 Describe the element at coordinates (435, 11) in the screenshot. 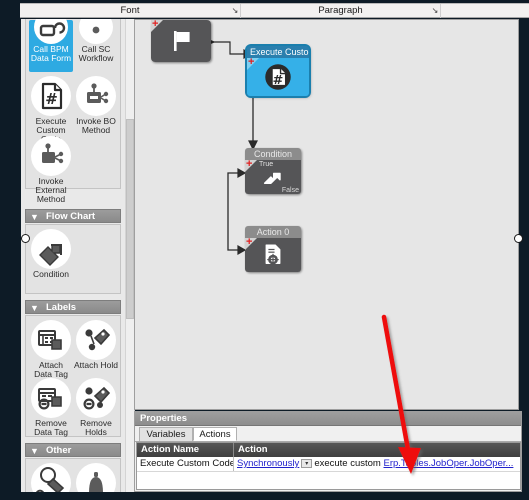

I see `paragraph-dialog-launcher-icon: ↘` at that location.